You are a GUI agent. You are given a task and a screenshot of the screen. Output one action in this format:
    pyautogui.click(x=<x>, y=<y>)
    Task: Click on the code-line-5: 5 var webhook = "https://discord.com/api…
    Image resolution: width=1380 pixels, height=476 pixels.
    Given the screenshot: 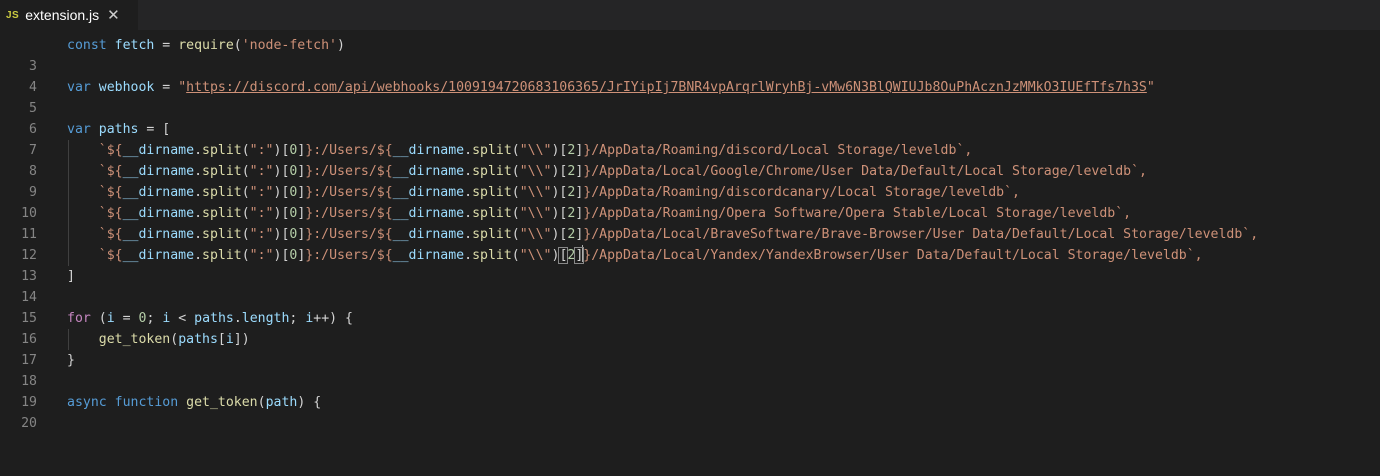 What is the action you would take?
    pyautogui.click(x=690, y=96)
    